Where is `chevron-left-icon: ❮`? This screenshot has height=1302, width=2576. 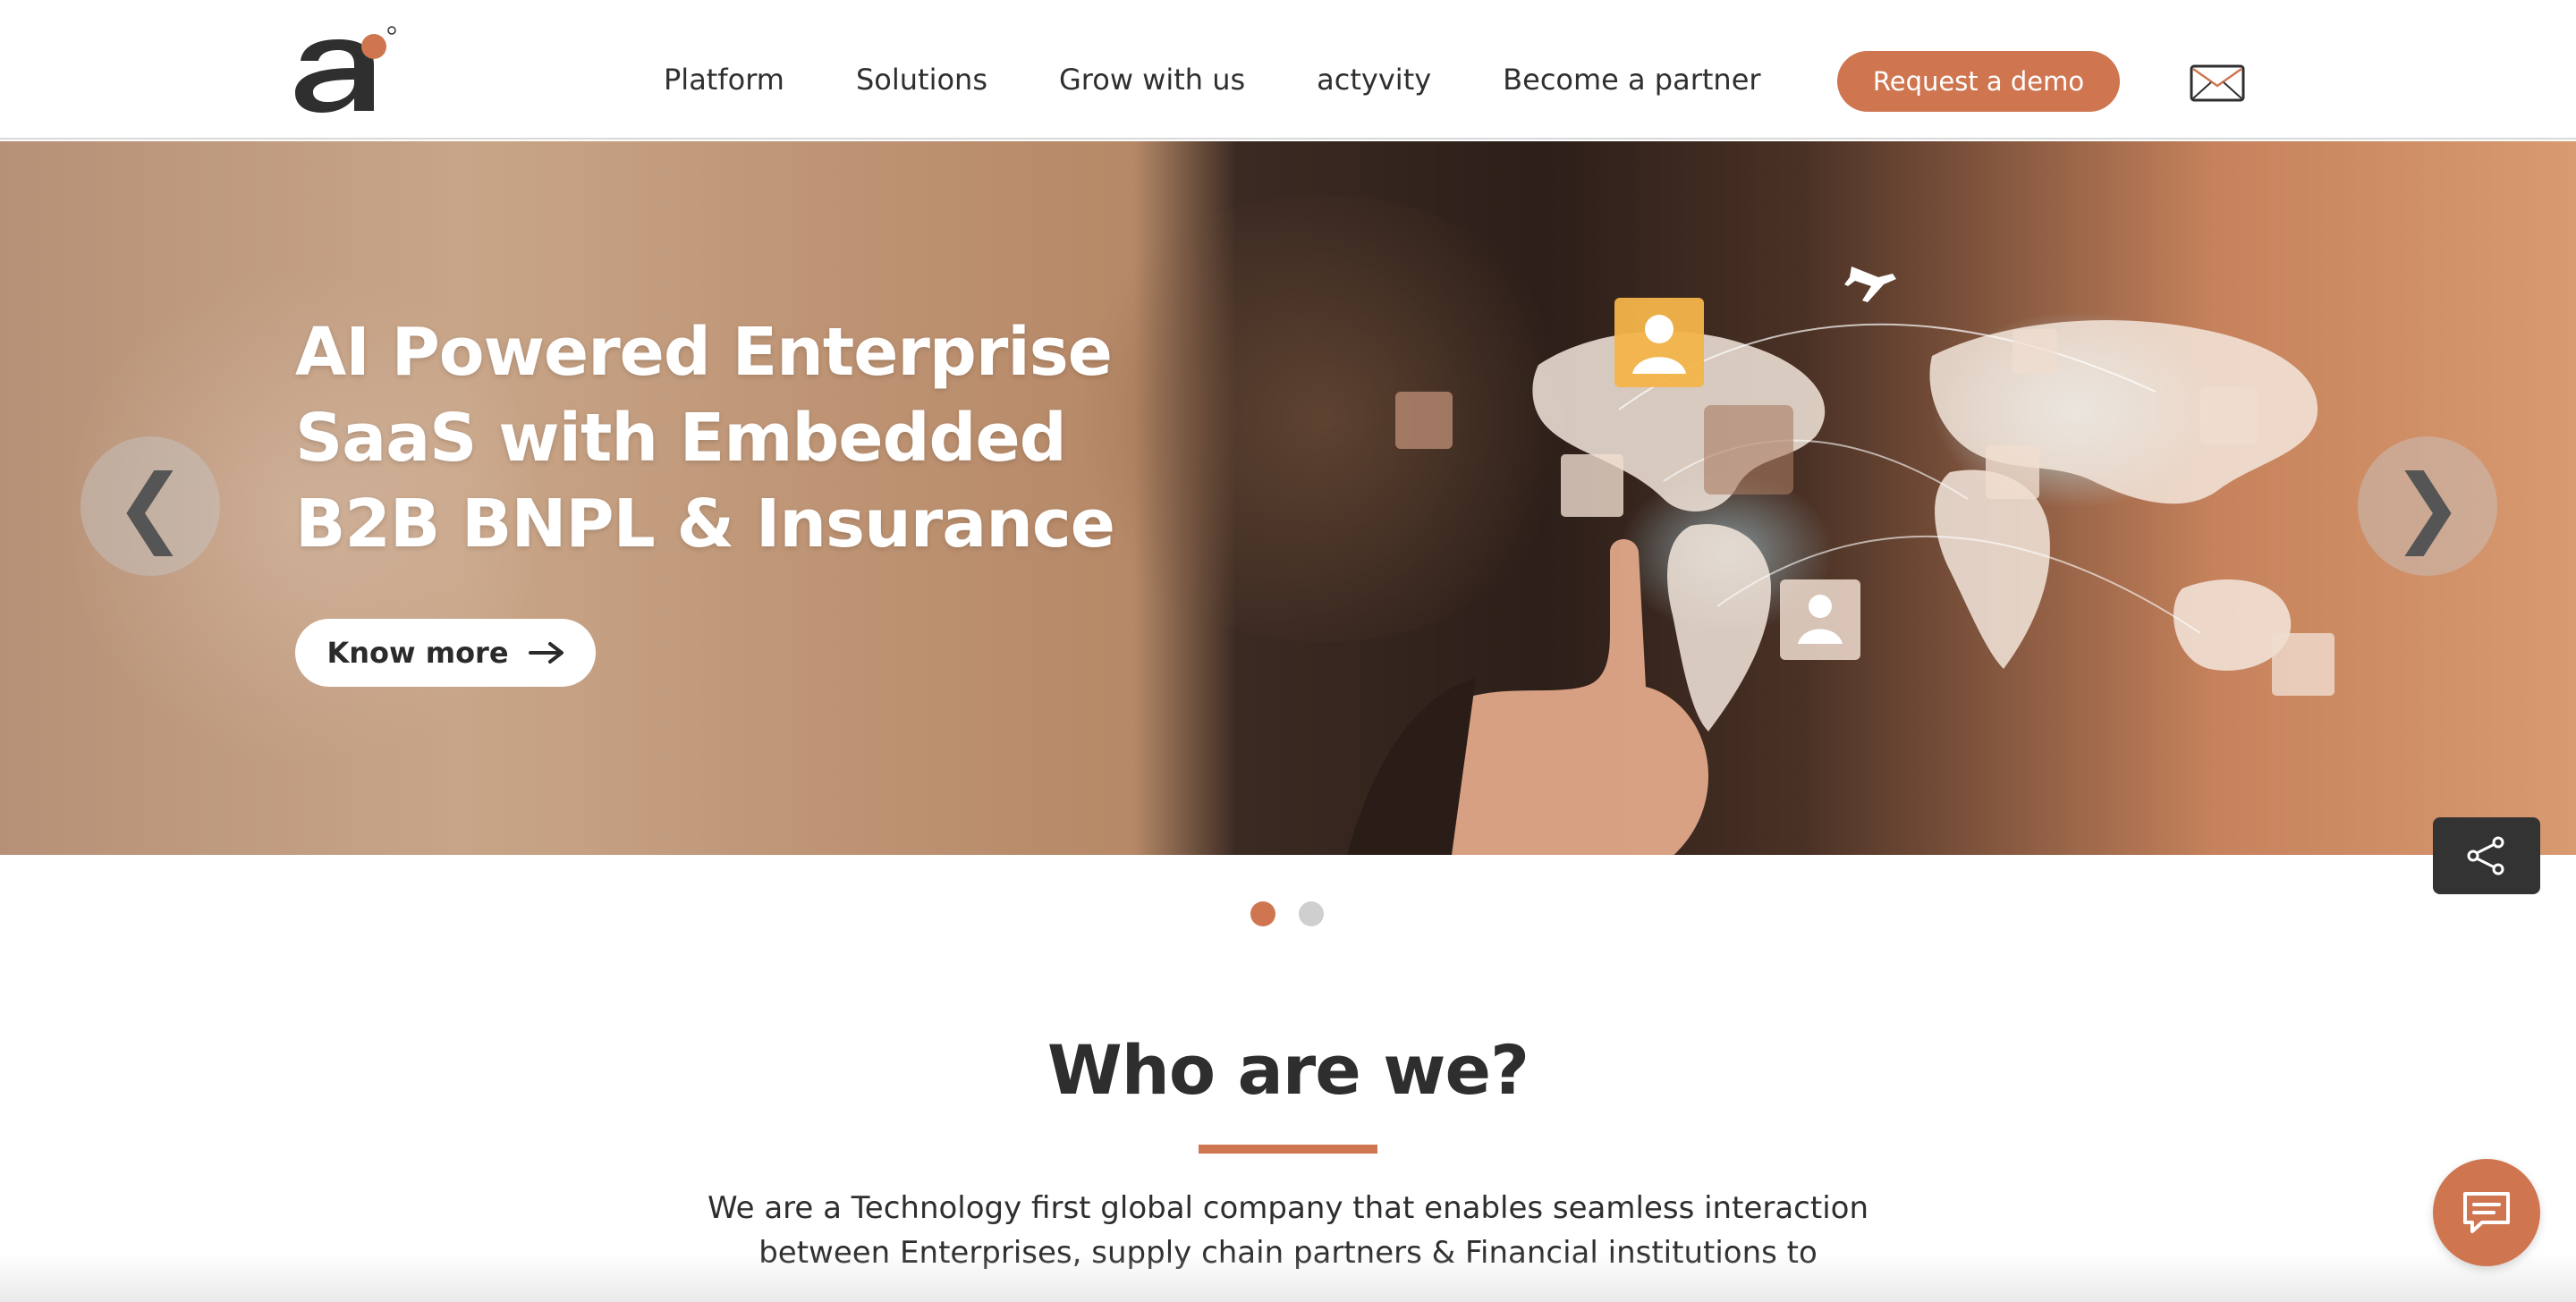 chevron-left-icon: ❮ is located at coordinates (150, 506).